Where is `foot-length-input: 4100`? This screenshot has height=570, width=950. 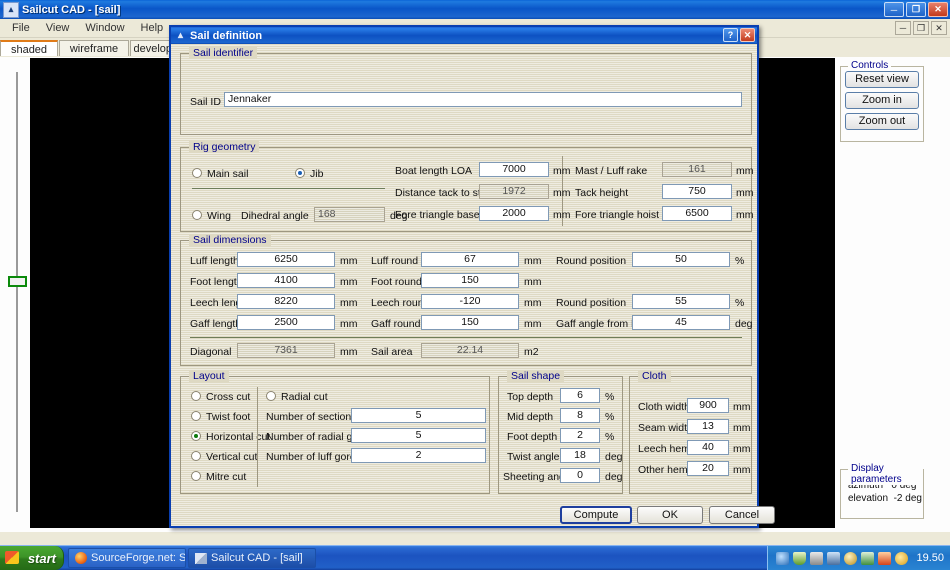 foot-length-input: 4100 is located at coordinates (286, 280).